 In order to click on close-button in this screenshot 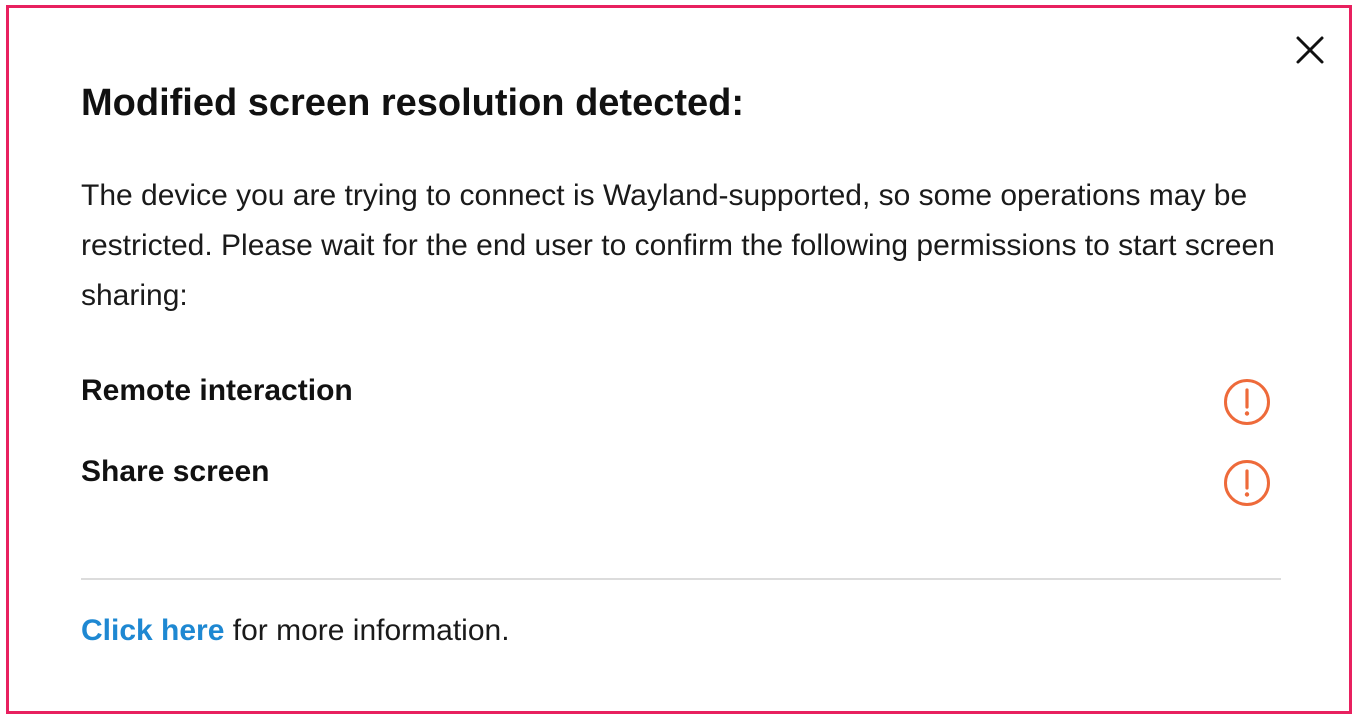, I will do `click(1310, 50)`.